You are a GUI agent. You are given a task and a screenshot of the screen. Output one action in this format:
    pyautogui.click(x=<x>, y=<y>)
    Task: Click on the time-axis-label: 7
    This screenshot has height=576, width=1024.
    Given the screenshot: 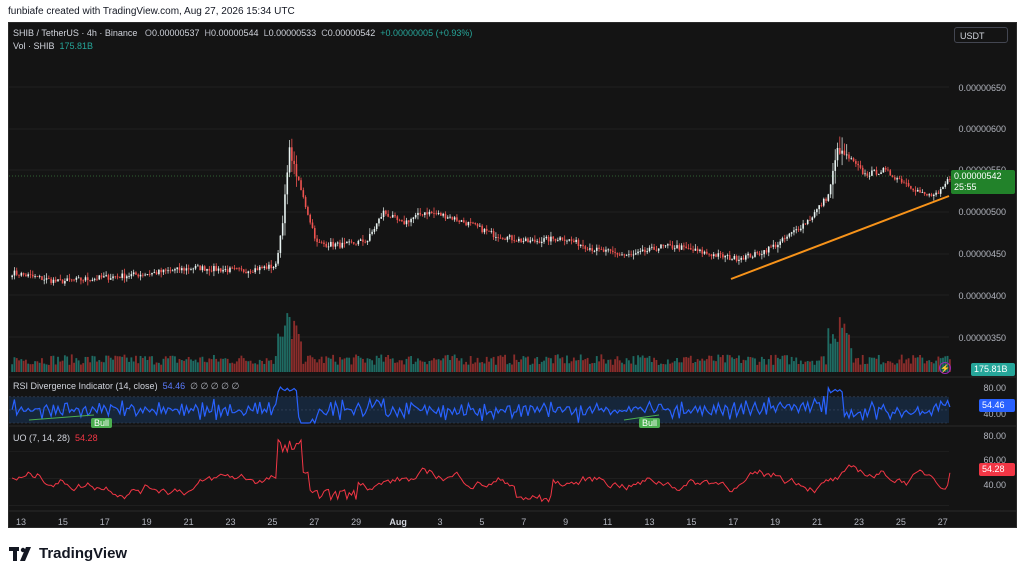 What is the action you would take?
    pyautogui.click(x=524, y=522)
    